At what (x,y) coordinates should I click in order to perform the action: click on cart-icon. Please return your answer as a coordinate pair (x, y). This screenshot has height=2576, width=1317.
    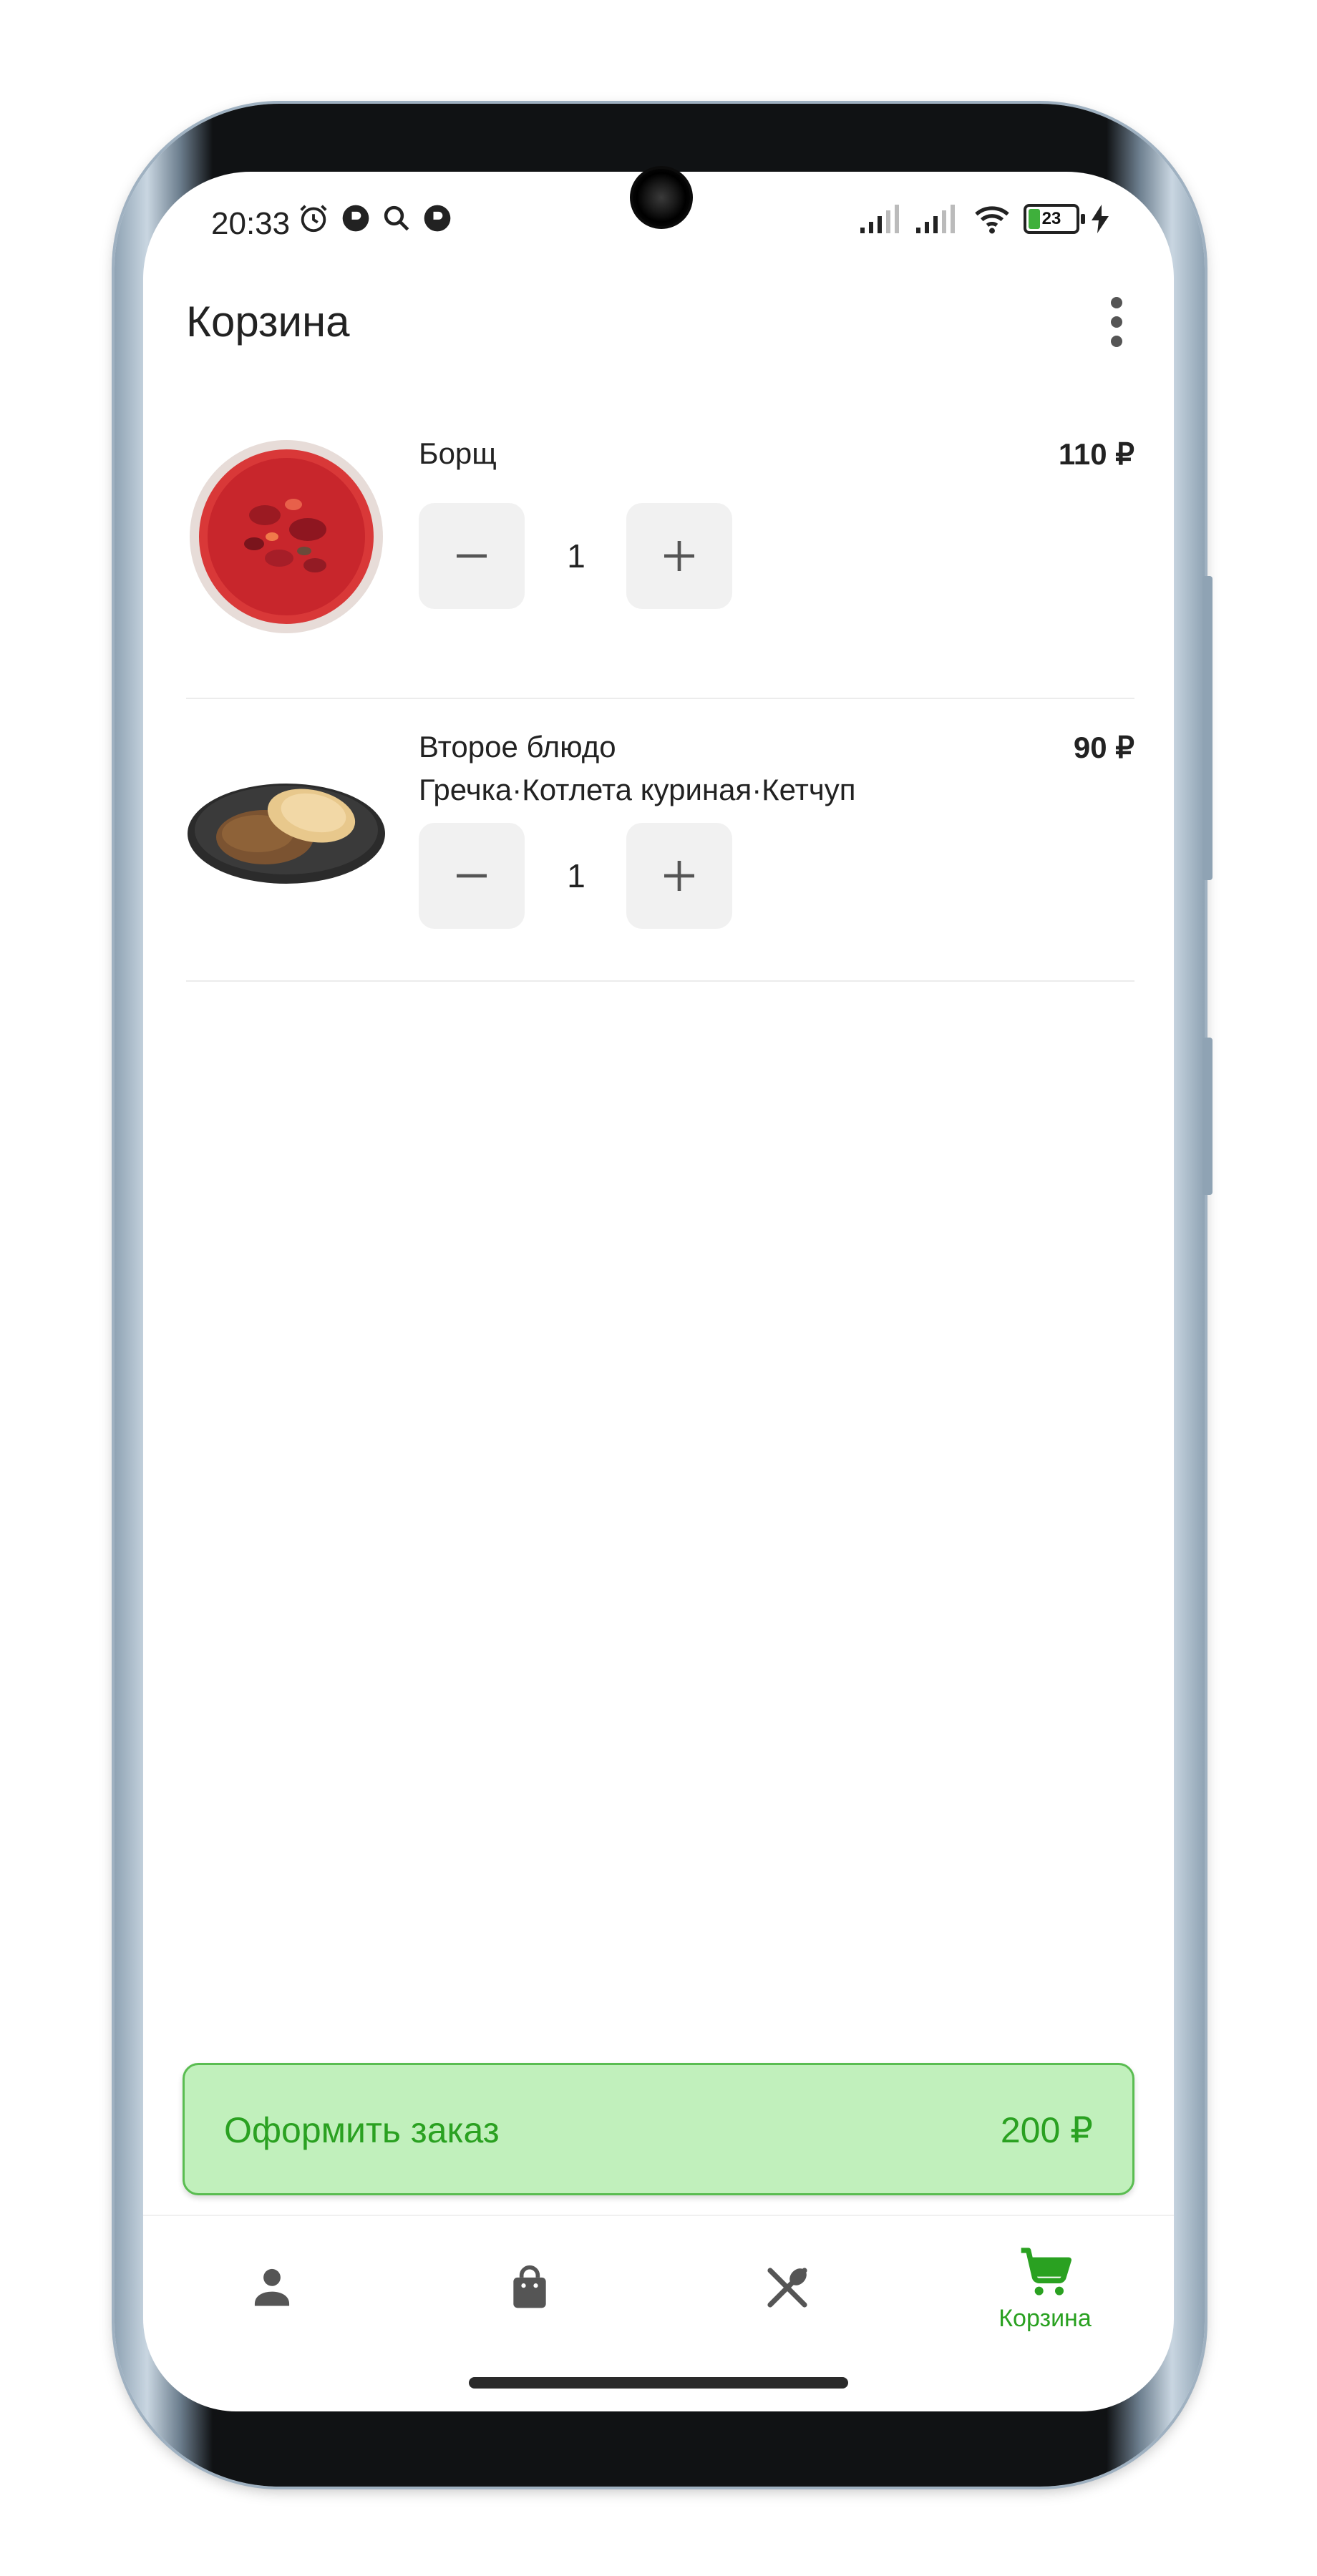
    Looking at the image, I should click on (1046, 2271).